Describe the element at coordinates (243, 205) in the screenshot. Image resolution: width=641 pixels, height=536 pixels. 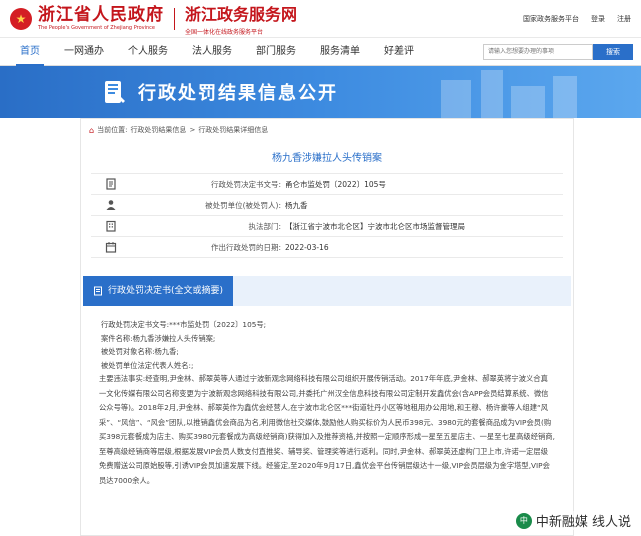
I see `info-label: 被处罚单位(被处罚人):` at that location.